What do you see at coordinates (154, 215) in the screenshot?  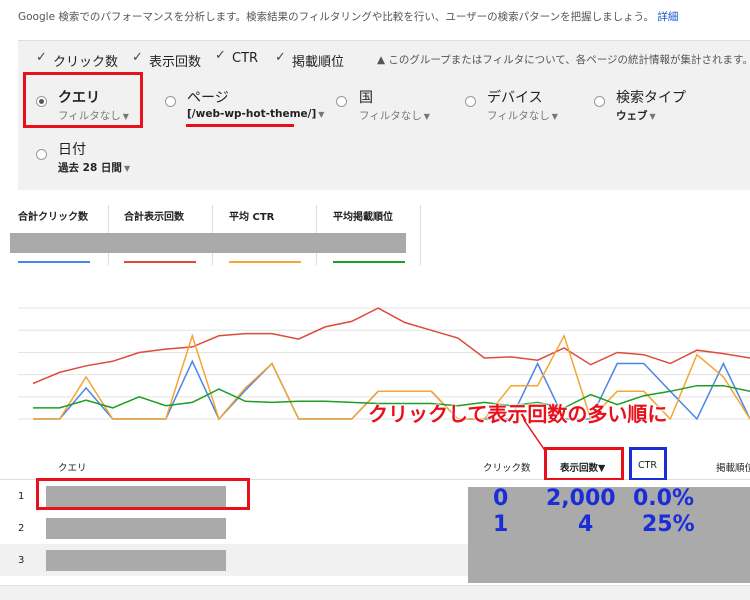 I see `summary-total-impressions: 合計表示回数` at bounding box center [154, 215].